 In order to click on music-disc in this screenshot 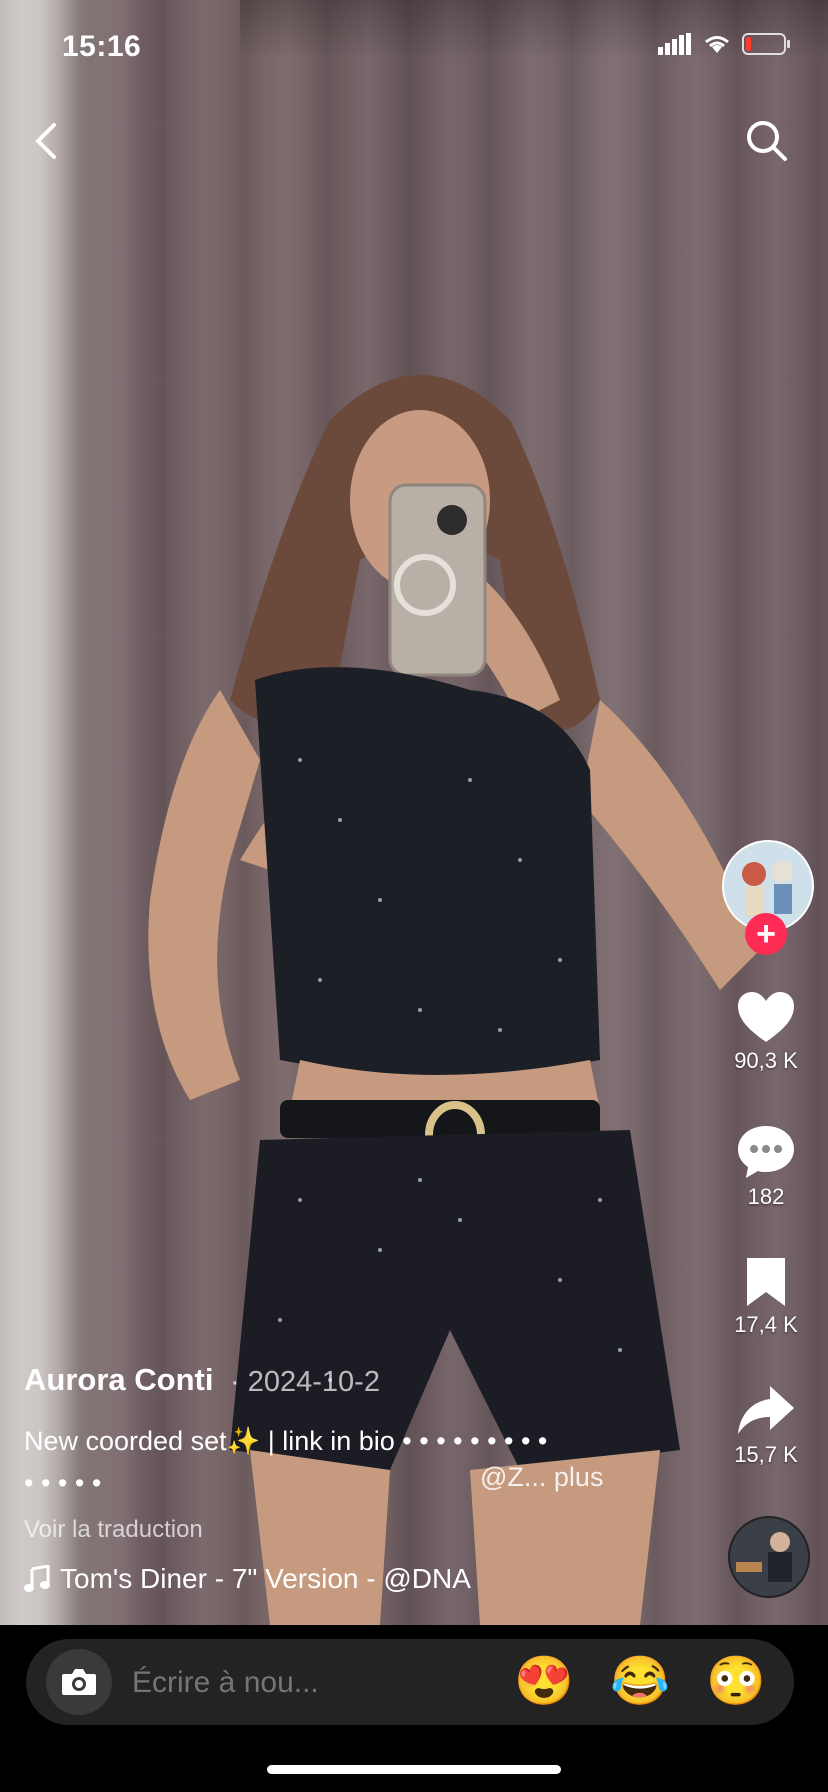, I will do `click(769, 1557)`.